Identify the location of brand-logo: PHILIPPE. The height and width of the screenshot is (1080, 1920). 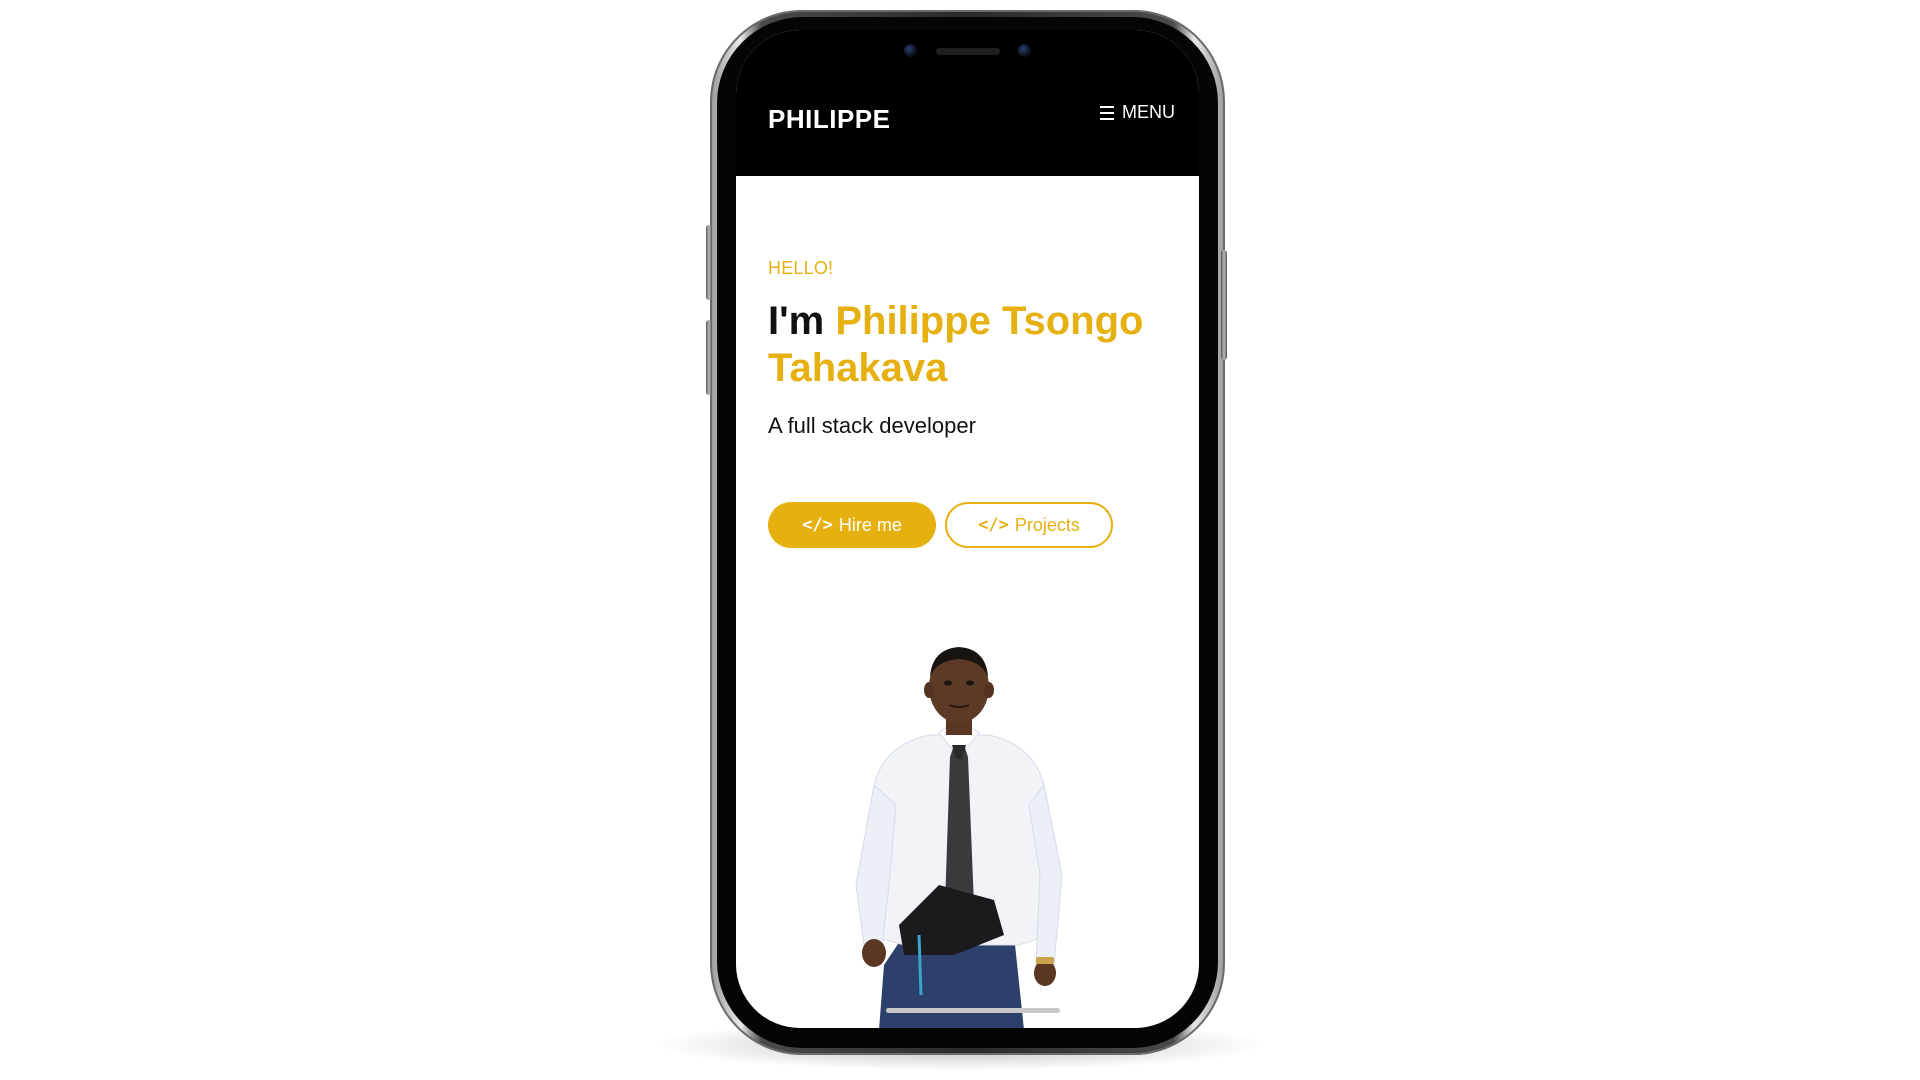
(829, 119).